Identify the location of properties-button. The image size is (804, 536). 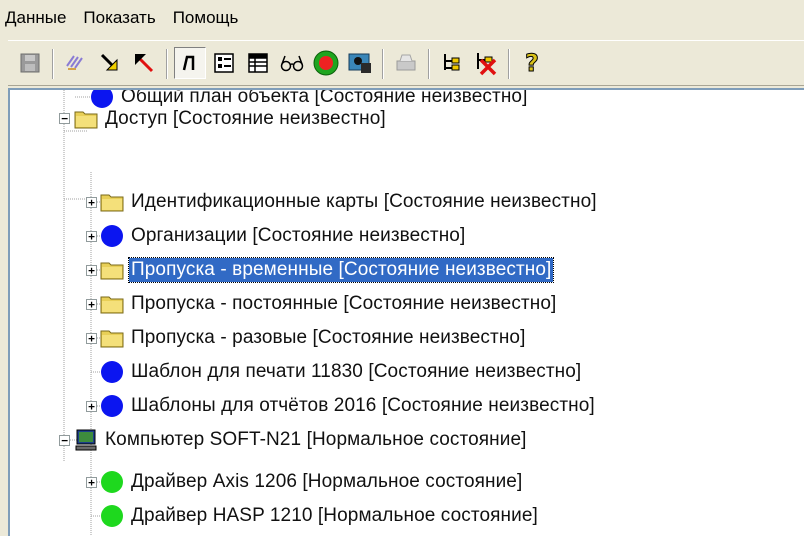
(224, 63).